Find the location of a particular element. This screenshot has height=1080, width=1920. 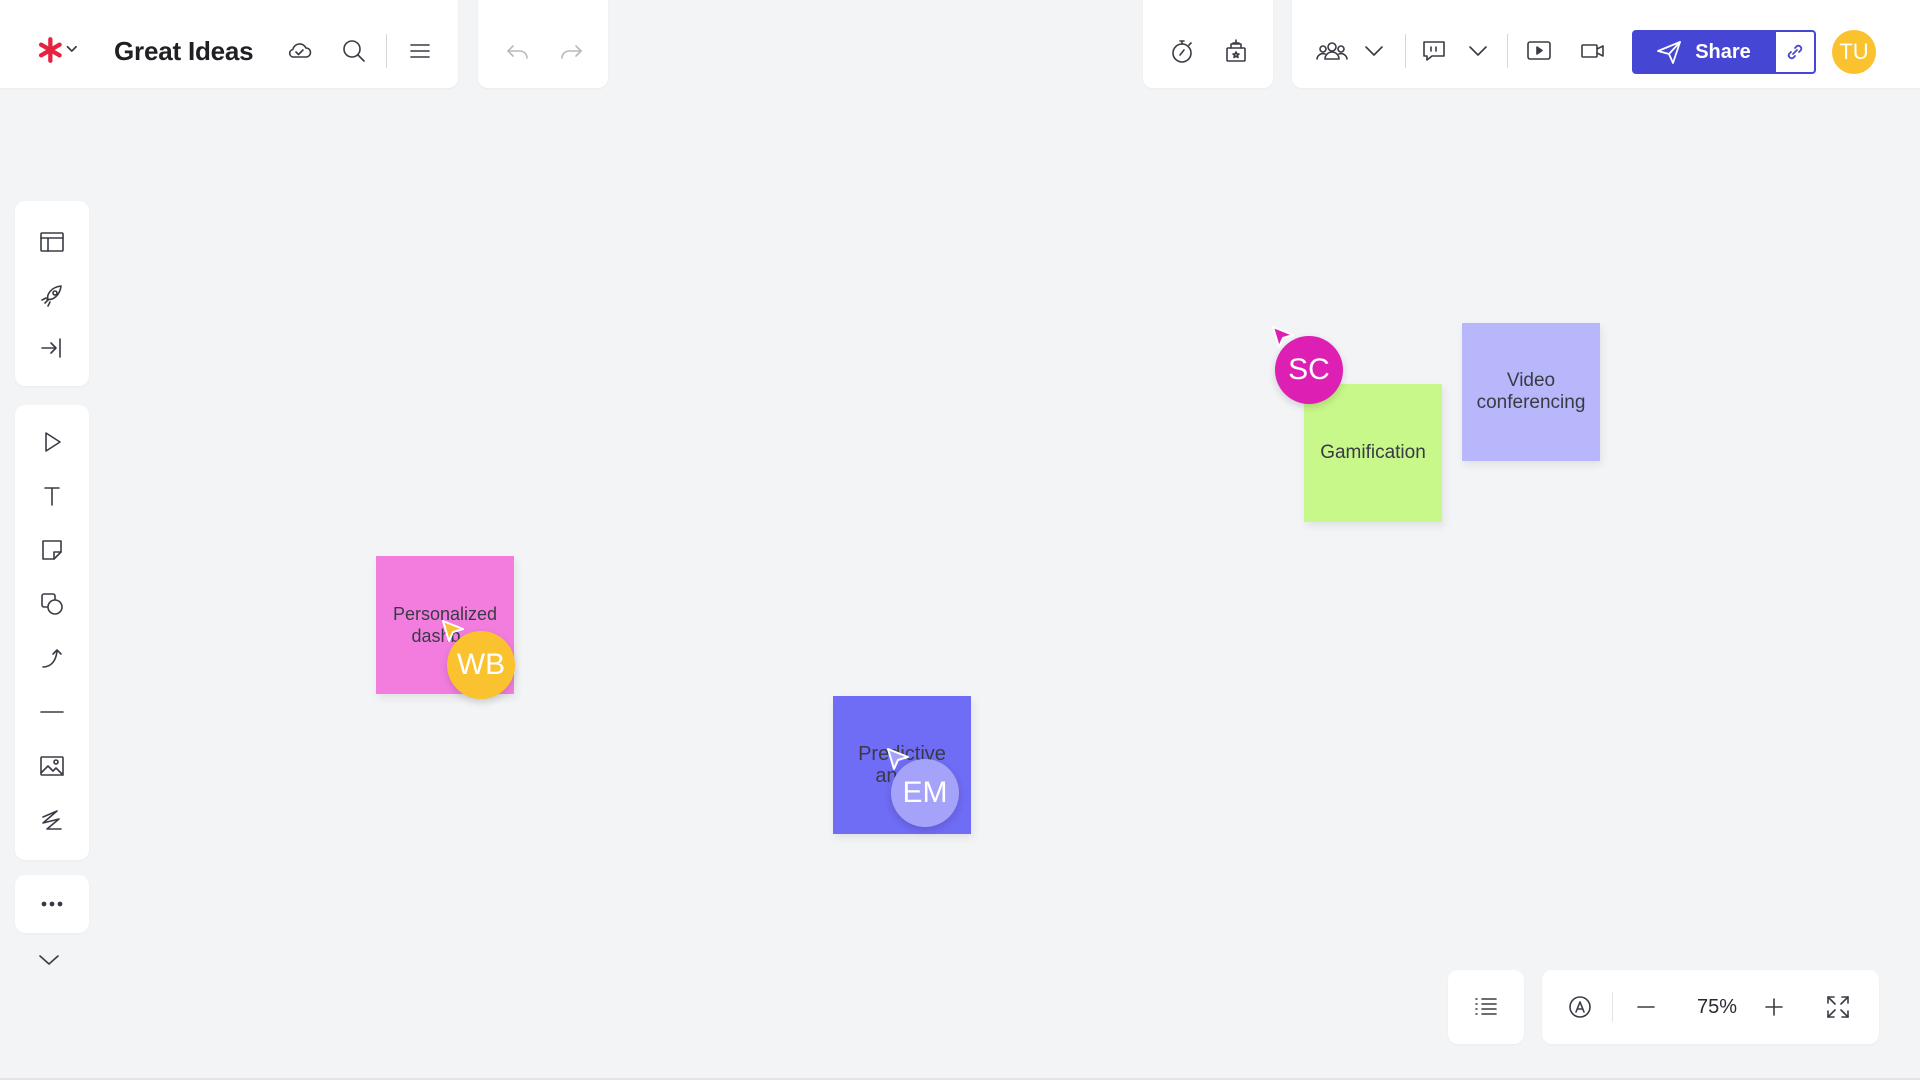

history-panel is located at coordinates (543, 44).